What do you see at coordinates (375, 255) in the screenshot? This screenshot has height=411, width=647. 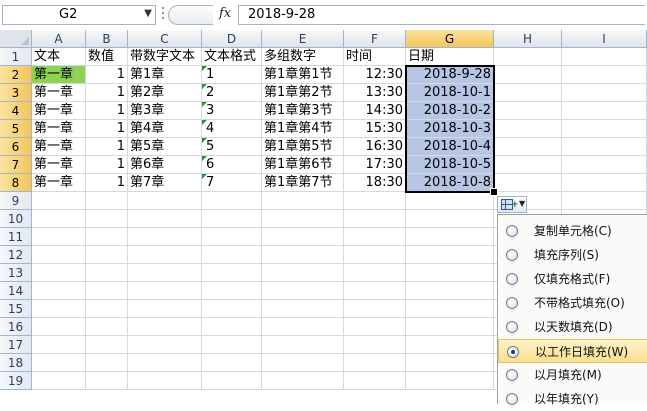 I see `cell-f12` at bounding box center [375, 255].